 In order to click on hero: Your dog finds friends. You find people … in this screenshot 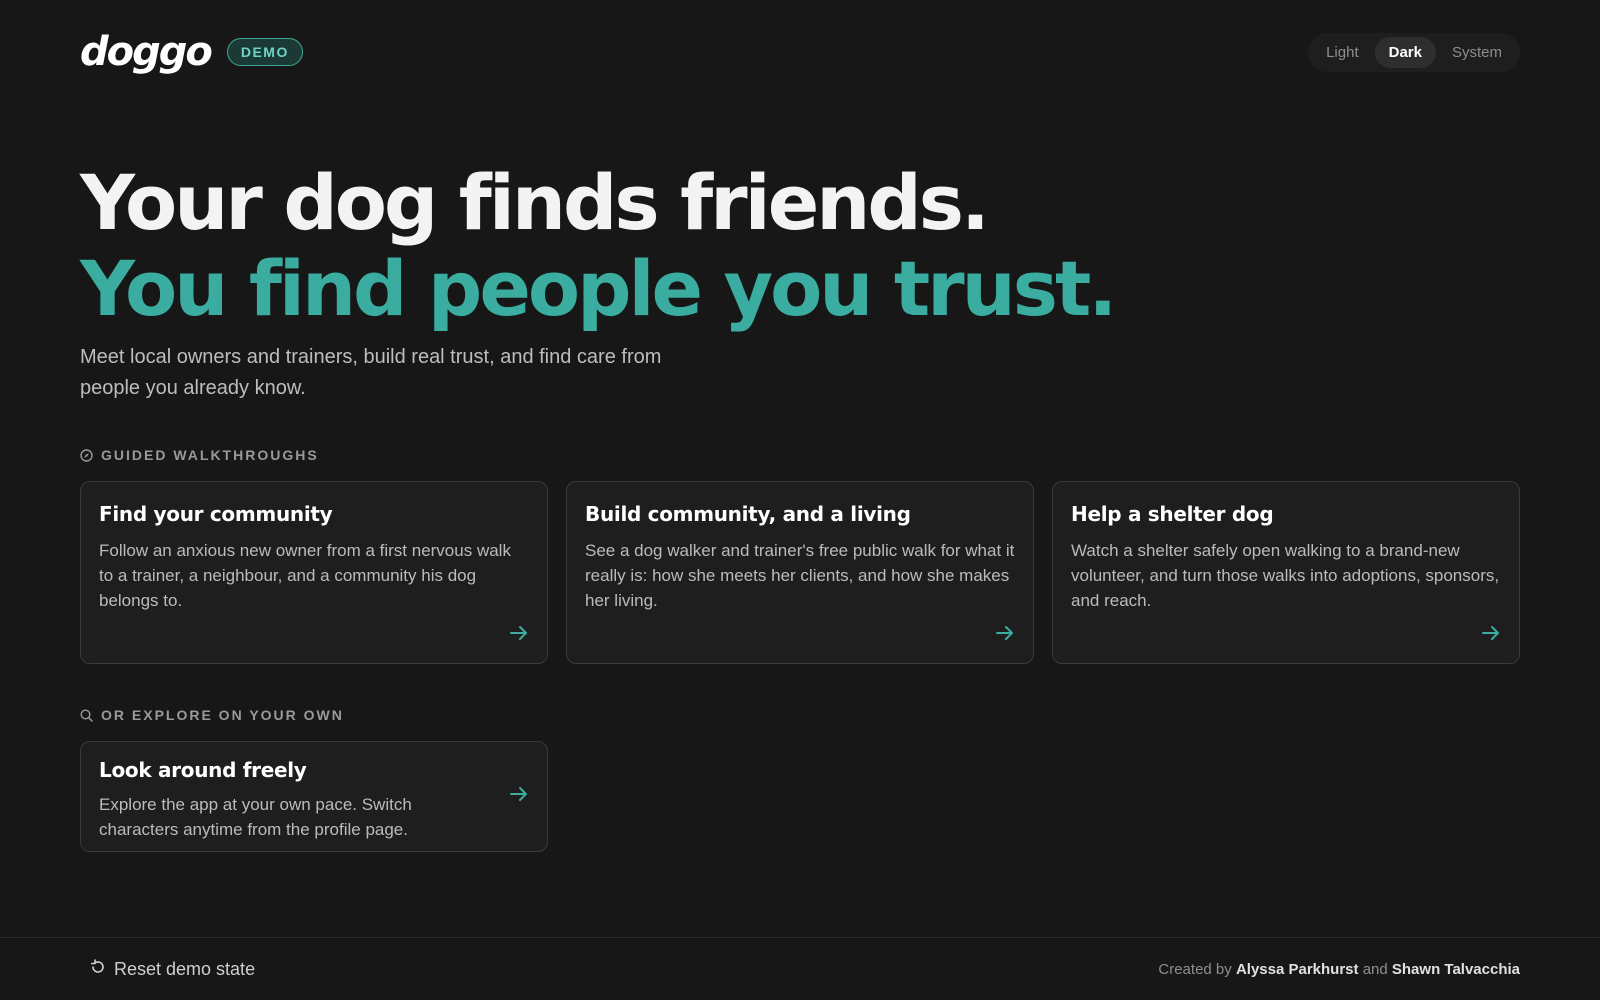, I will do `click(598, 245)`.